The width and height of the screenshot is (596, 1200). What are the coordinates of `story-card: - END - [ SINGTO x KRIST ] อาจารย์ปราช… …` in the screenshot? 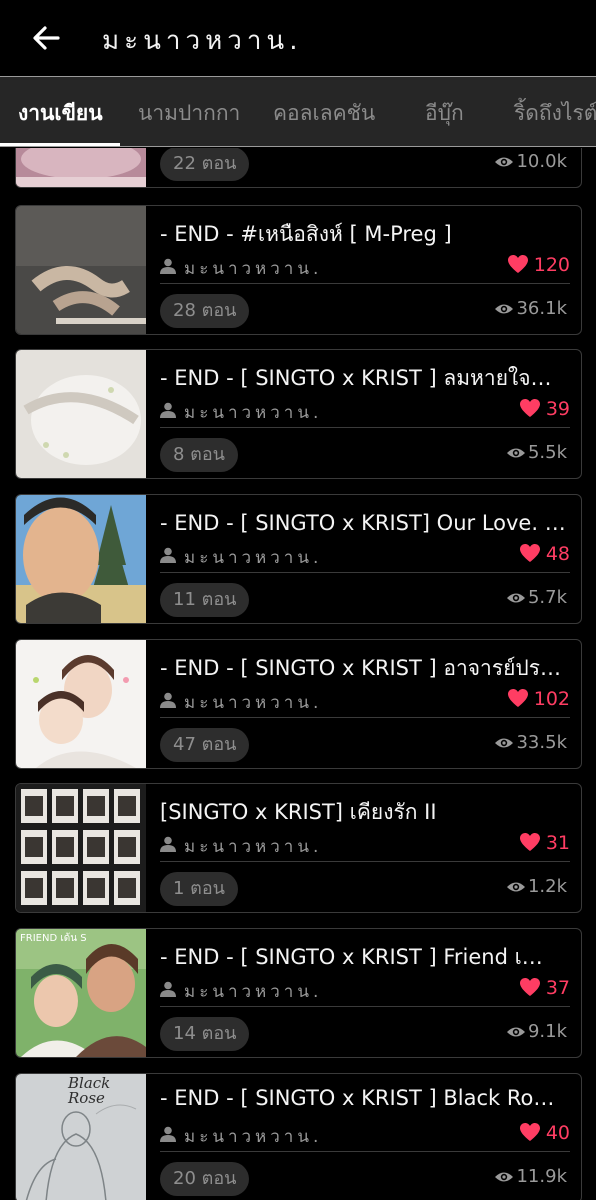 It's located at (298, 704).